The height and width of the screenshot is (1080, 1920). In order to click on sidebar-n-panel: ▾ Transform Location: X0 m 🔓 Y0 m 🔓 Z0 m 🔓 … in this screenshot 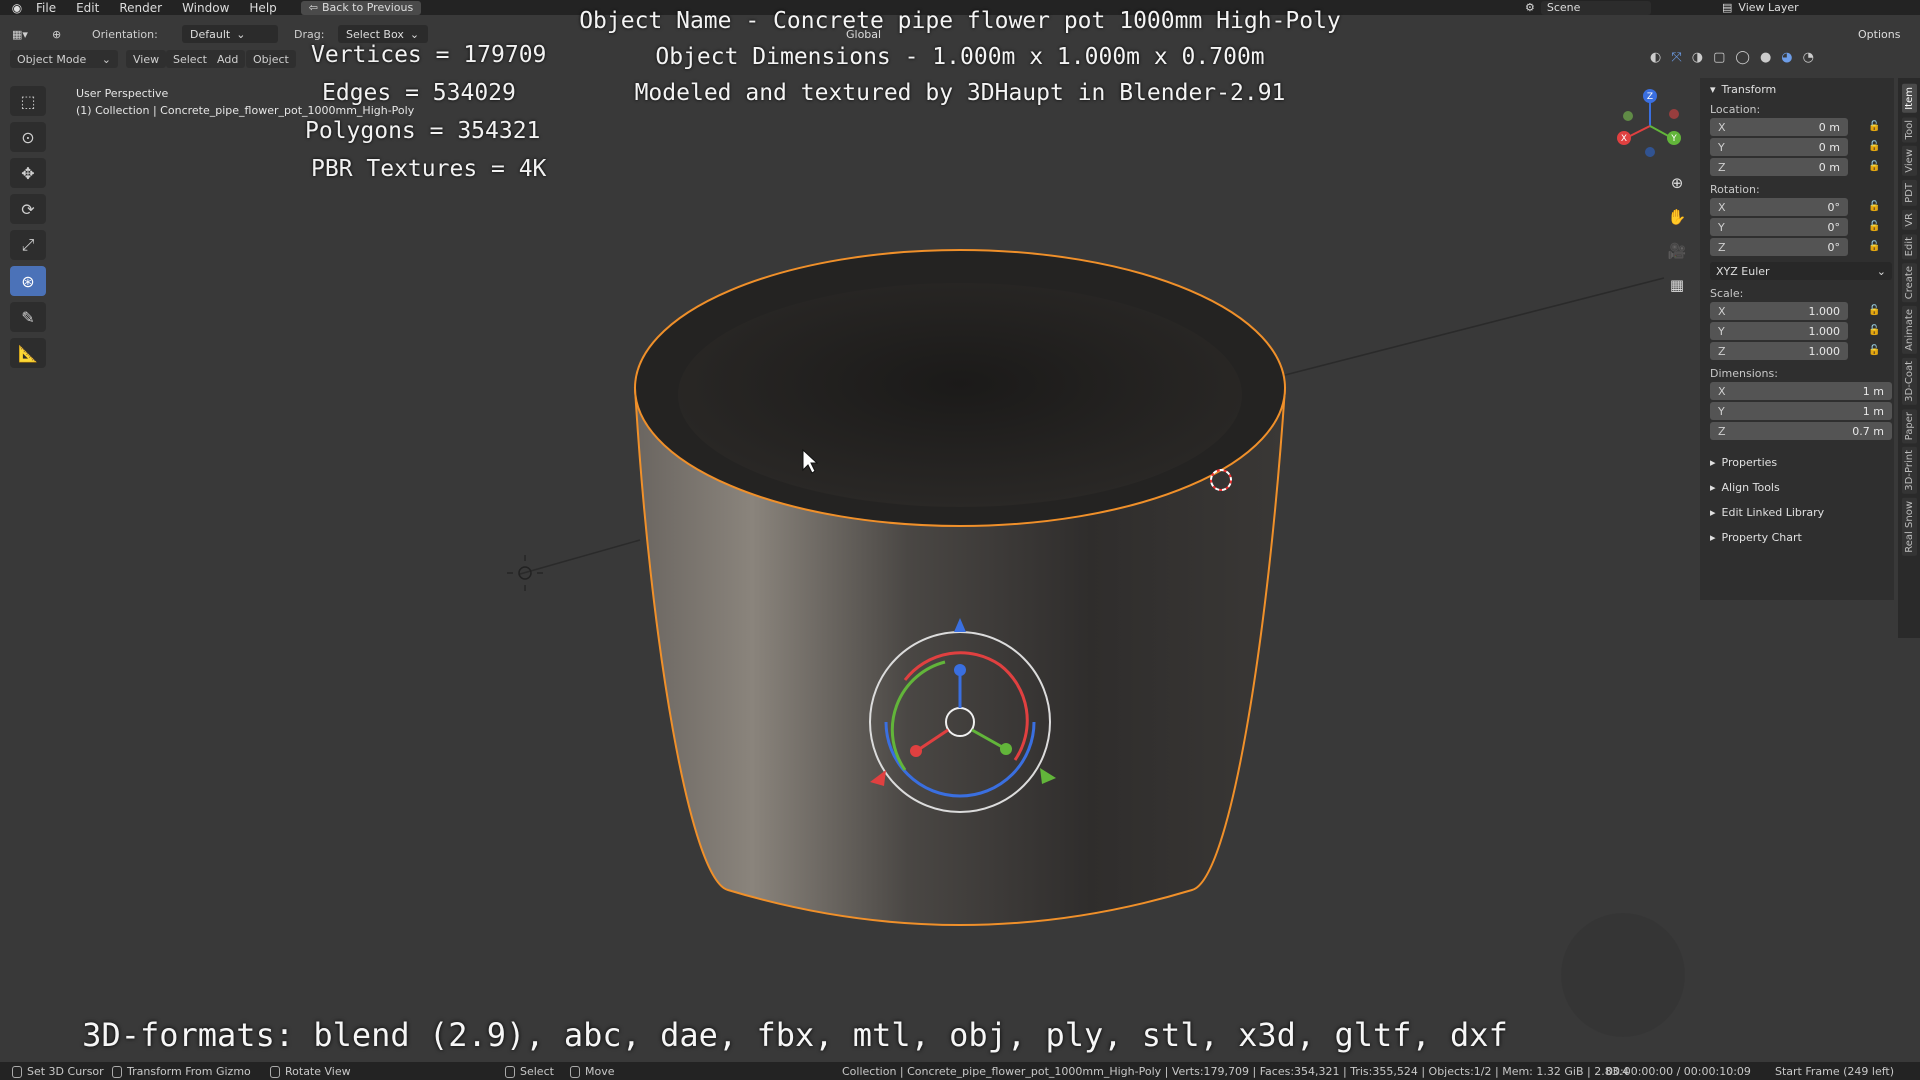, I will do `click(1797, 339)`.